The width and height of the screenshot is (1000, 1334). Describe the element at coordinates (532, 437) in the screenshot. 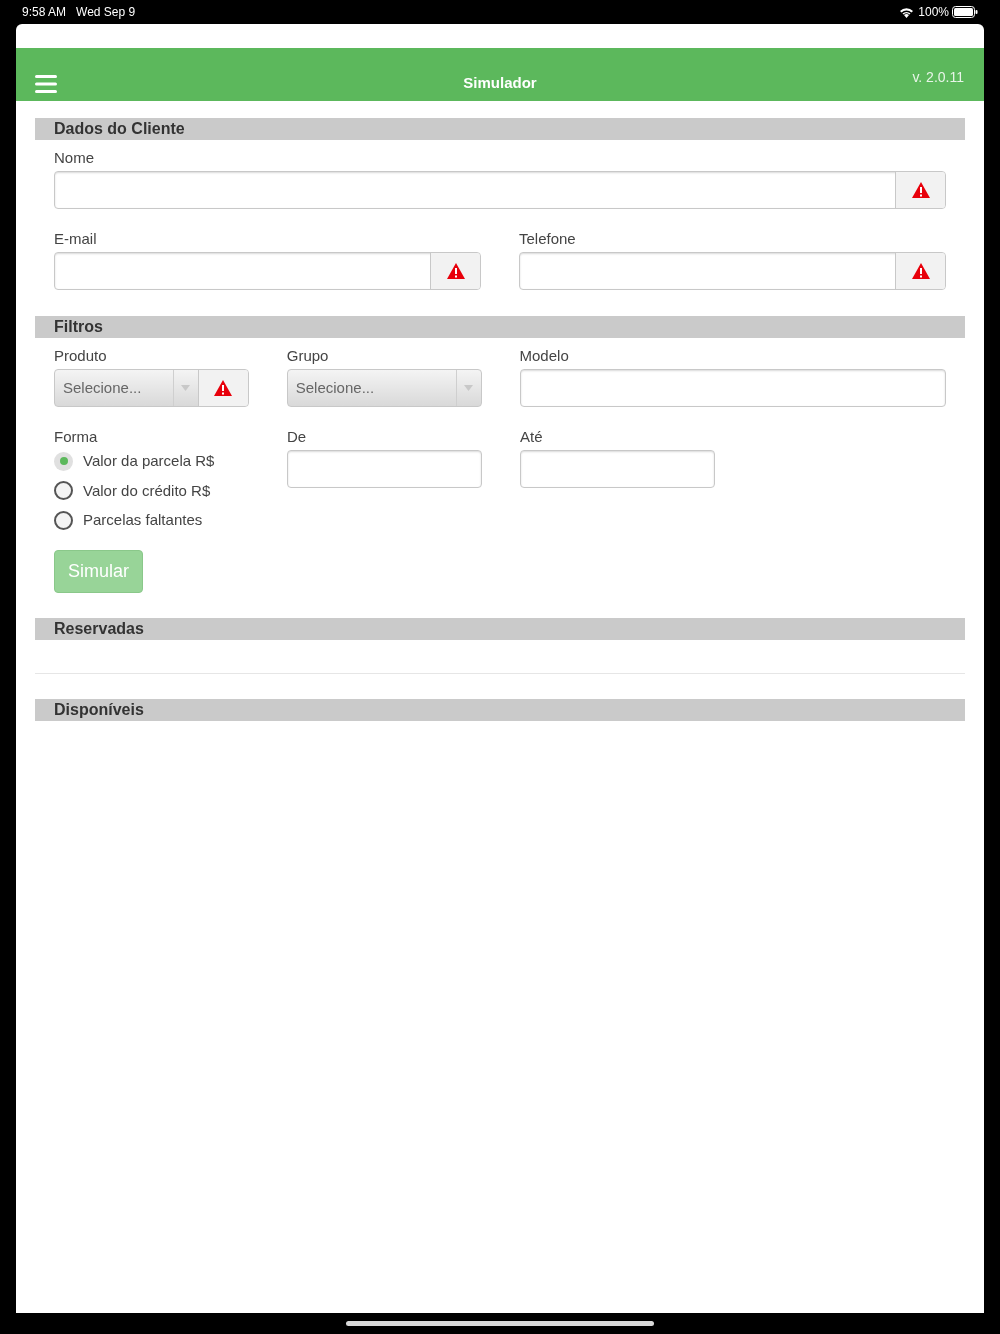

I see `field-label: Até` at that location.